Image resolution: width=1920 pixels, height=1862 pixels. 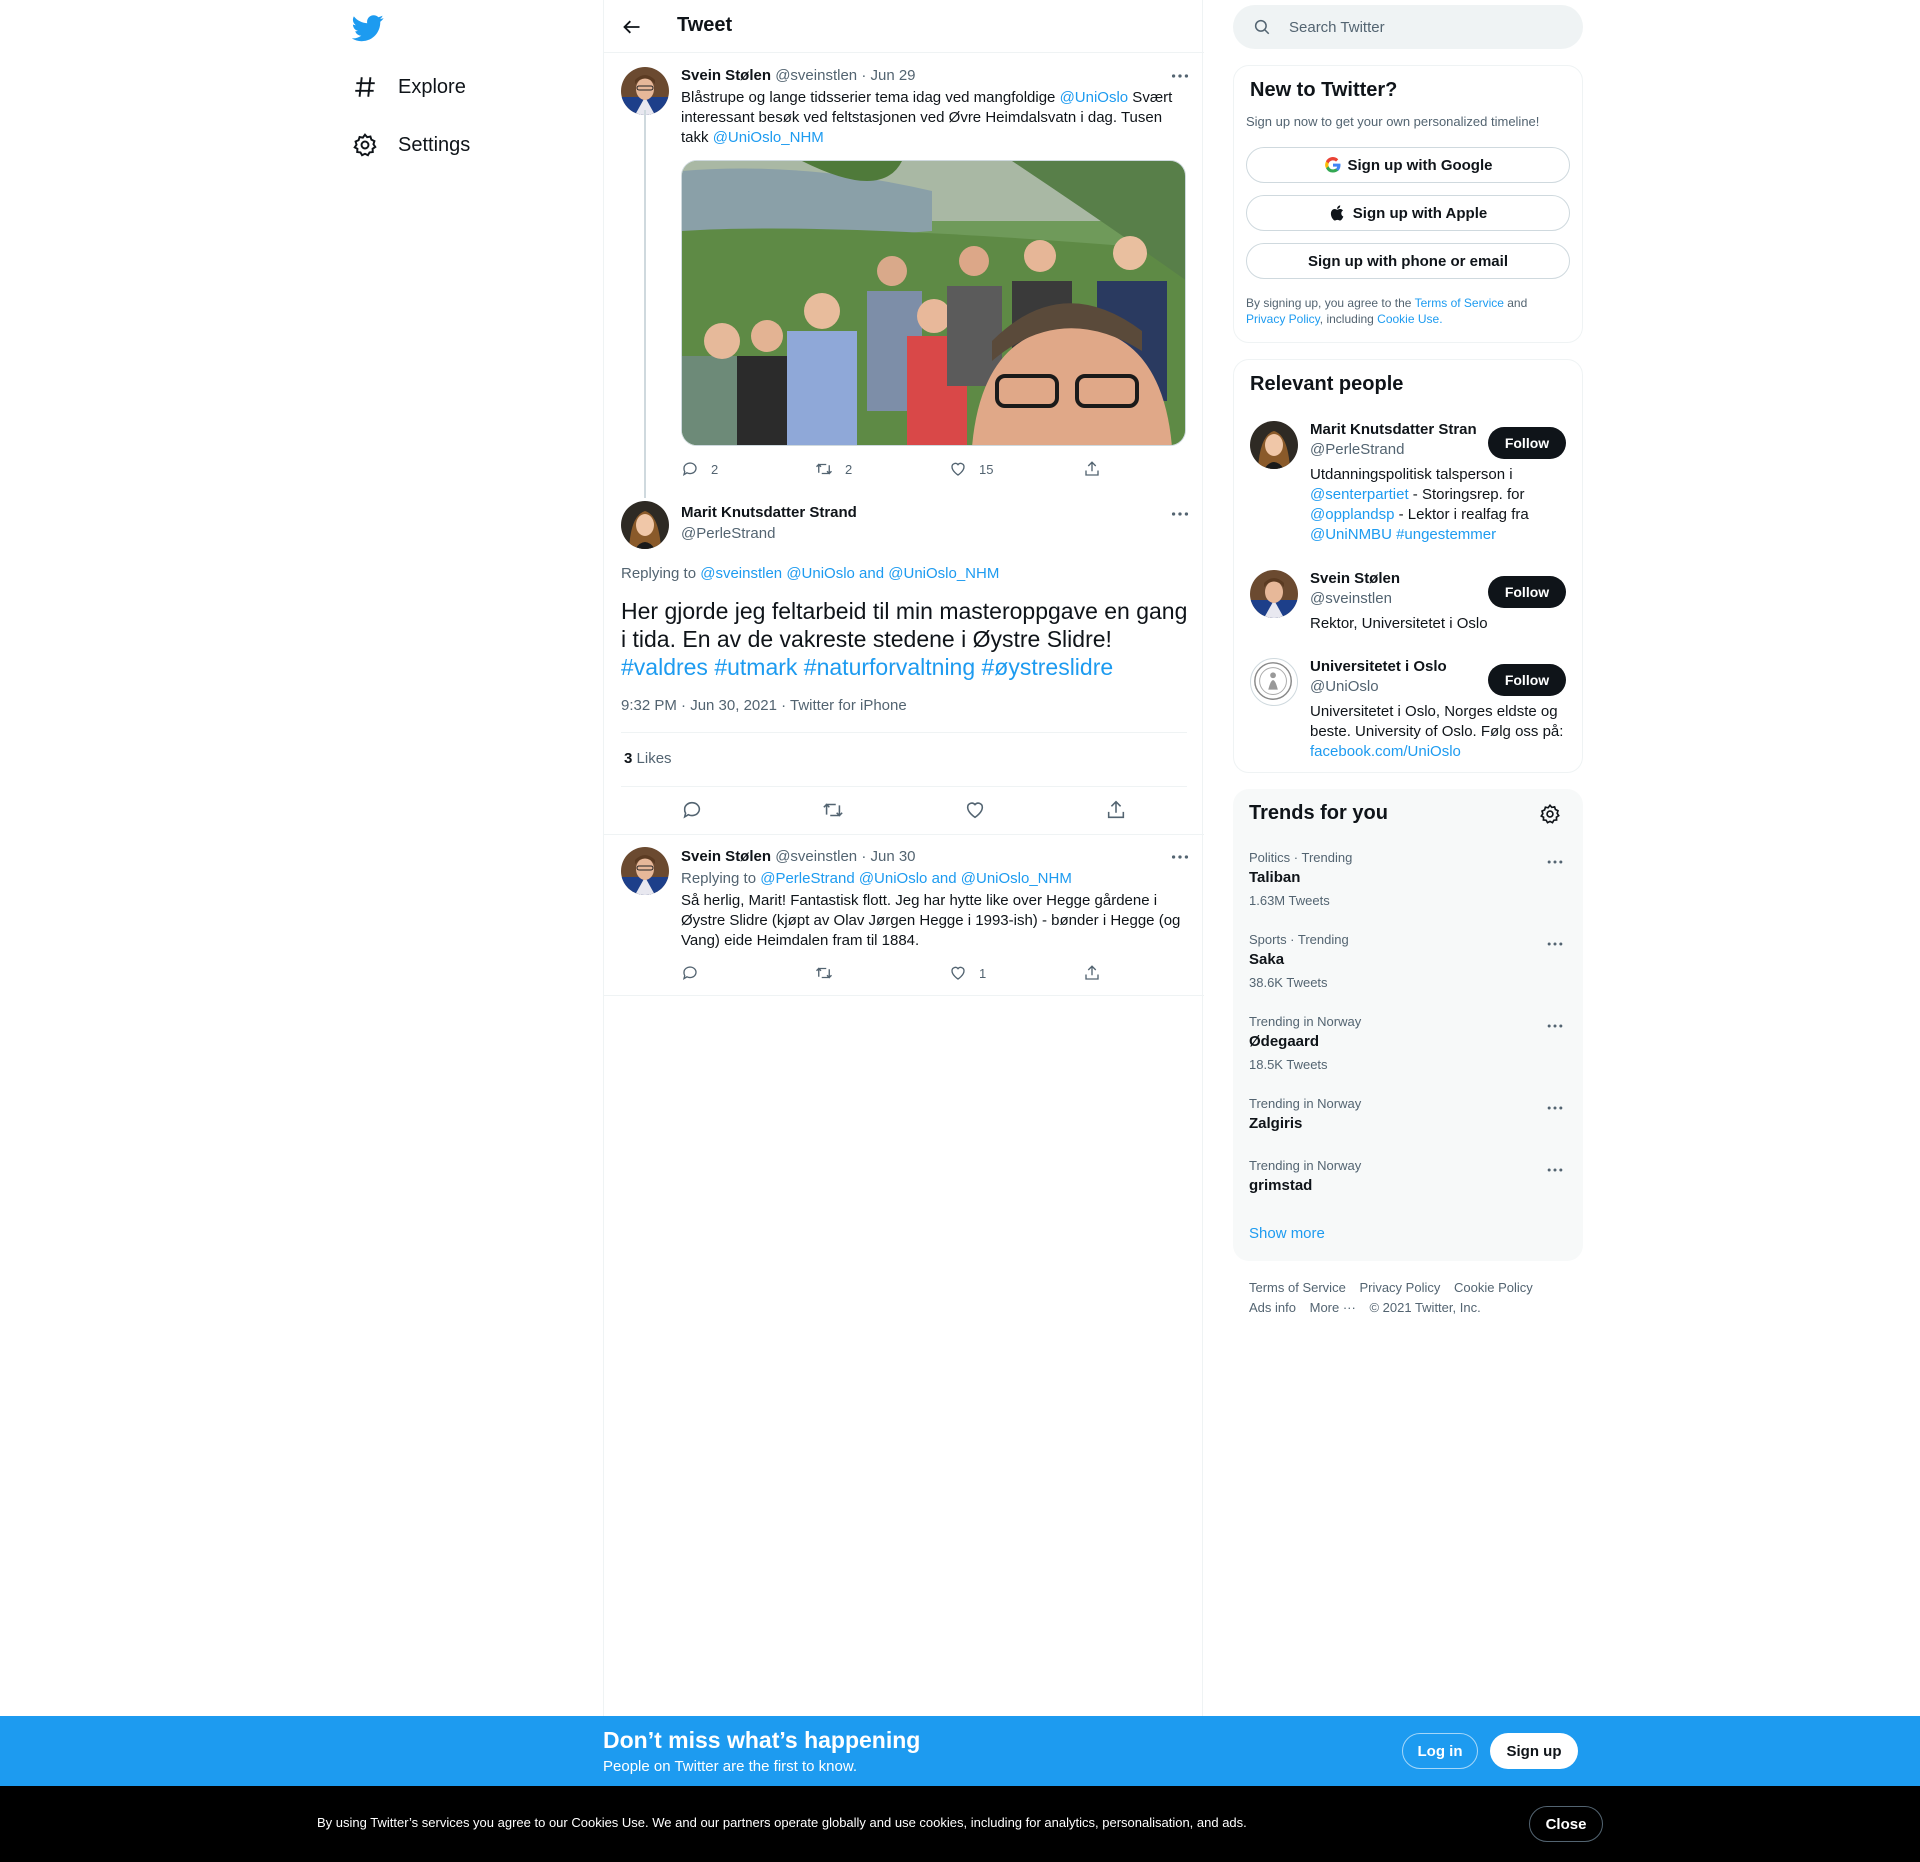 What do you see at coordinates (933, 303) in the screenshot?
I see `tweet-photo` at bounding box center [933, 303].